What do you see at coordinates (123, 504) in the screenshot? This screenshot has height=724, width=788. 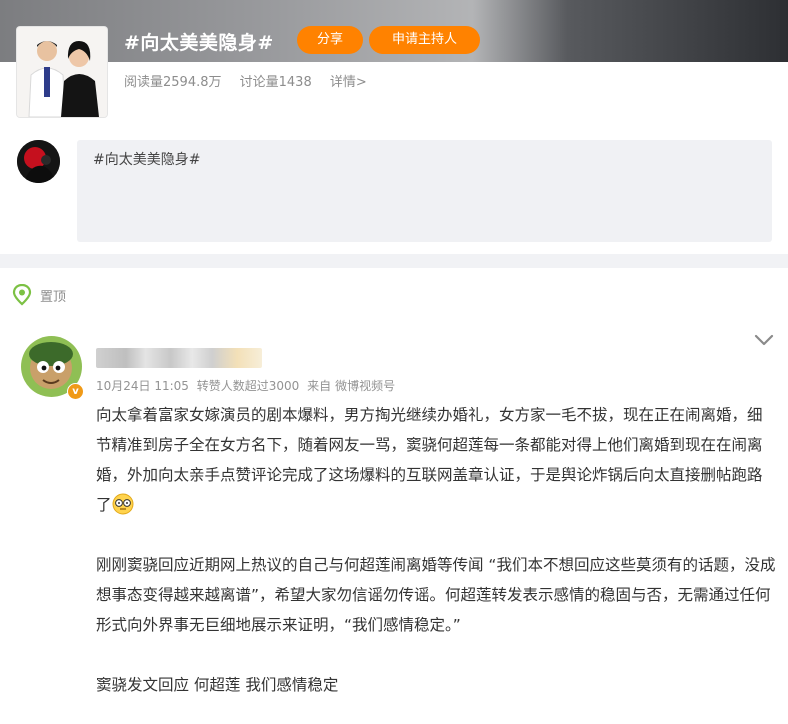 I see `speechless-emoji-icon` at bounding box center [123, 504].